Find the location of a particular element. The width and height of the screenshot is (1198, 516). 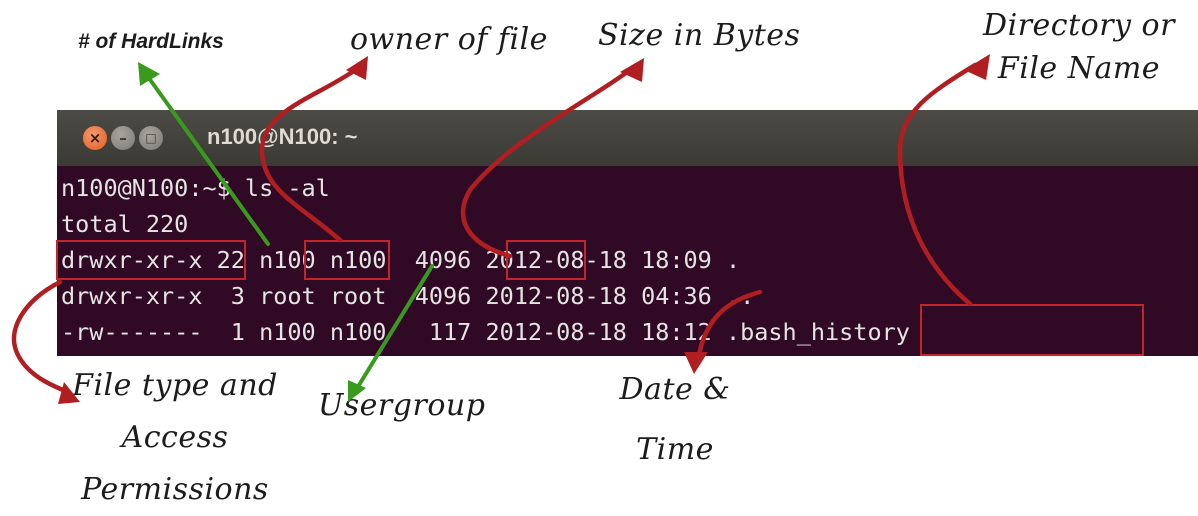

arrow-usergroup is located at coordinates (394, 328).